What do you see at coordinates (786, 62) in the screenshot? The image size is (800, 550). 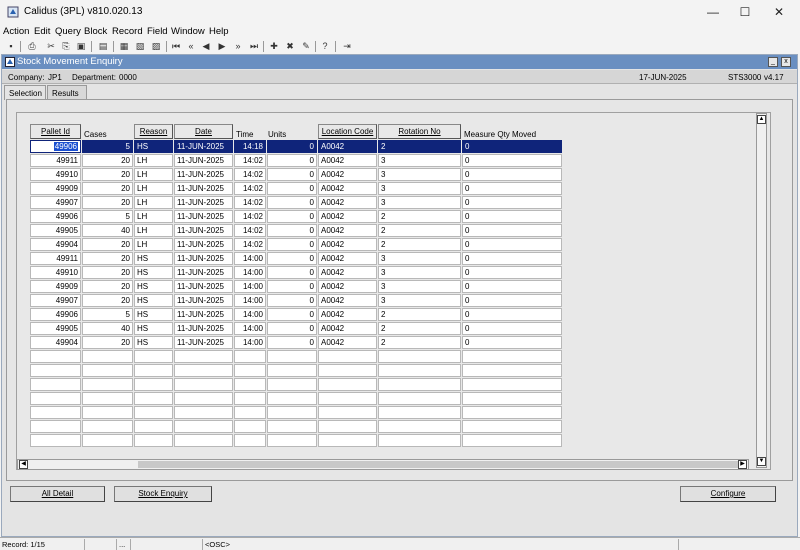 I see `frame-close-button: x` at bounding box center [786, 62].